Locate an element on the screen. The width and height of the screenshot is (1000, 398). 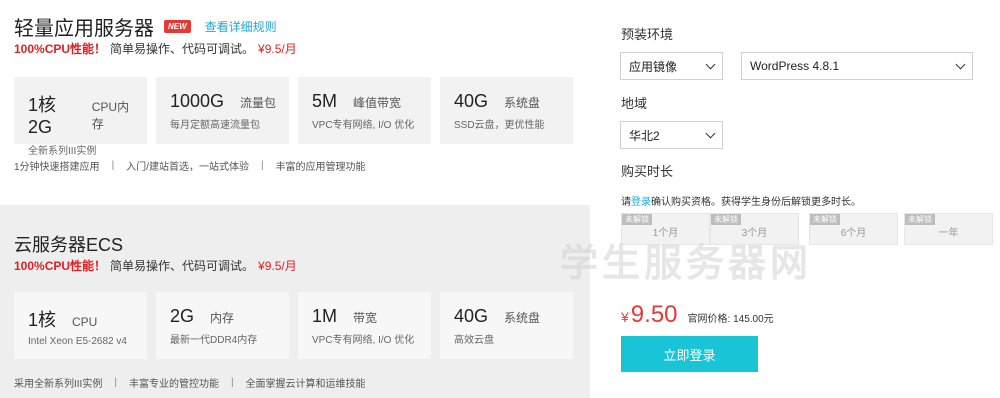
spec-value: 5M is located at coordinates (325, 101).